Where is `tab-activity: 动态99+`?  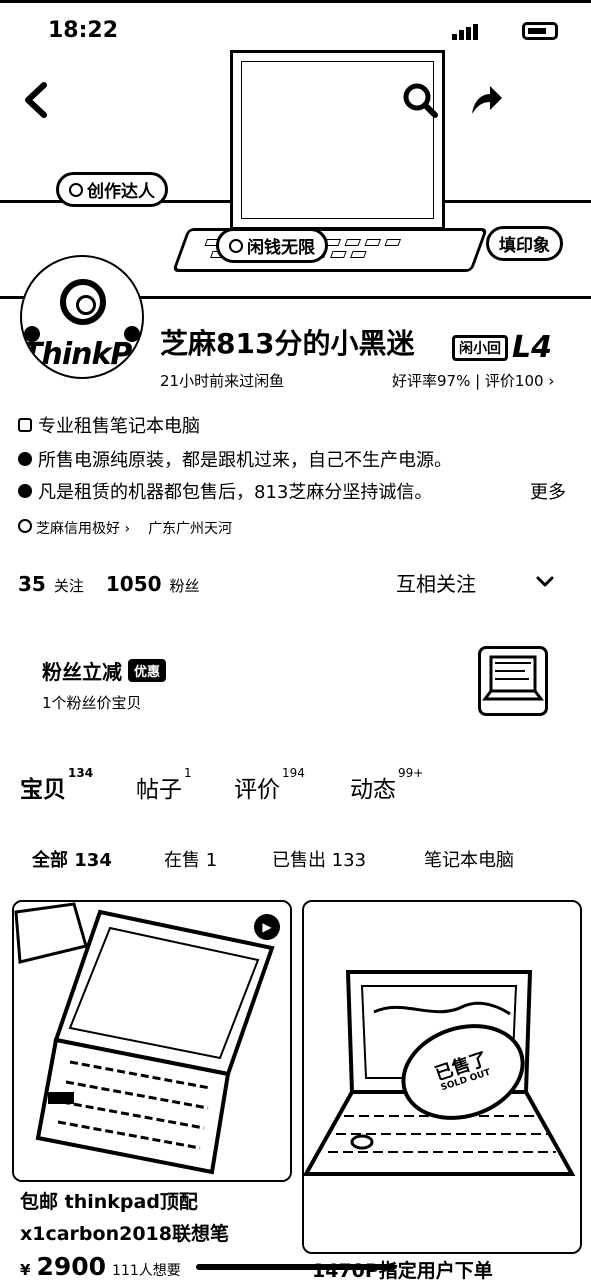
tab-activity: 动态99+ is located at coordinates (386, 785).